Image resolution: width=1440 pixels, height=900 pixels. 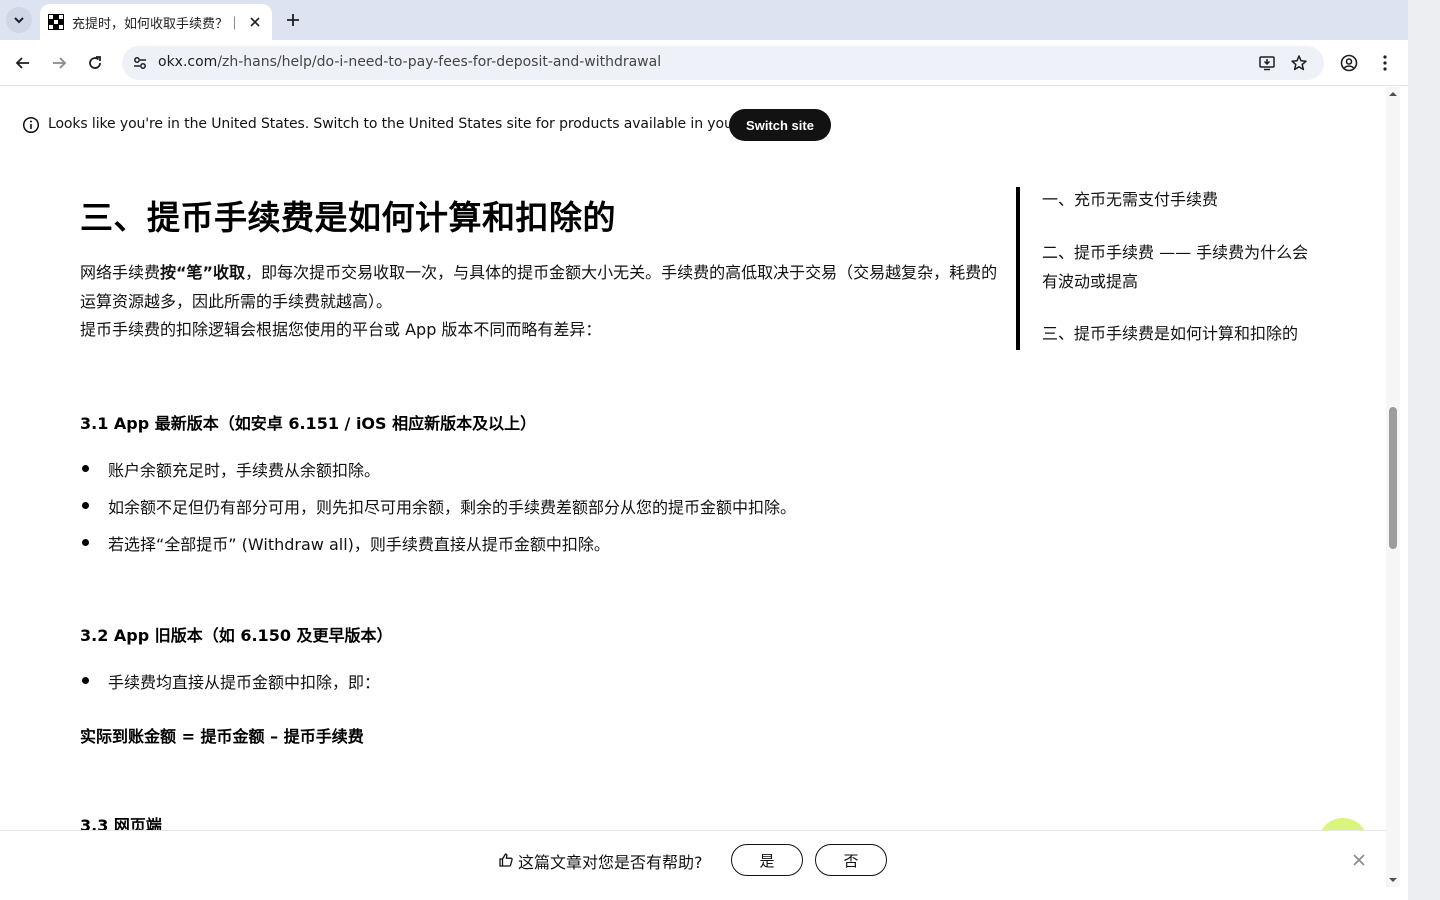 I want to click on profile-button, so click(x=1349, y=63).